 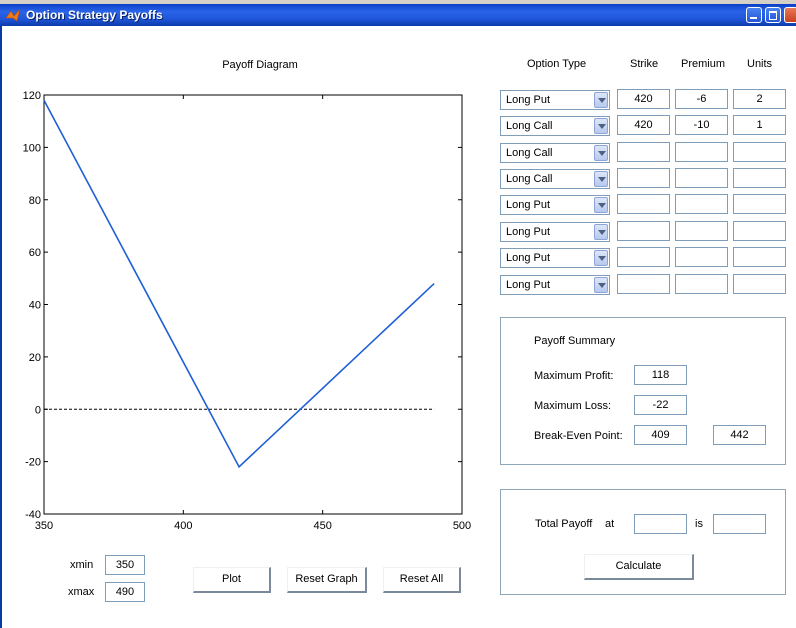 I want to click on total-at-input, so click(x=660, y=524).